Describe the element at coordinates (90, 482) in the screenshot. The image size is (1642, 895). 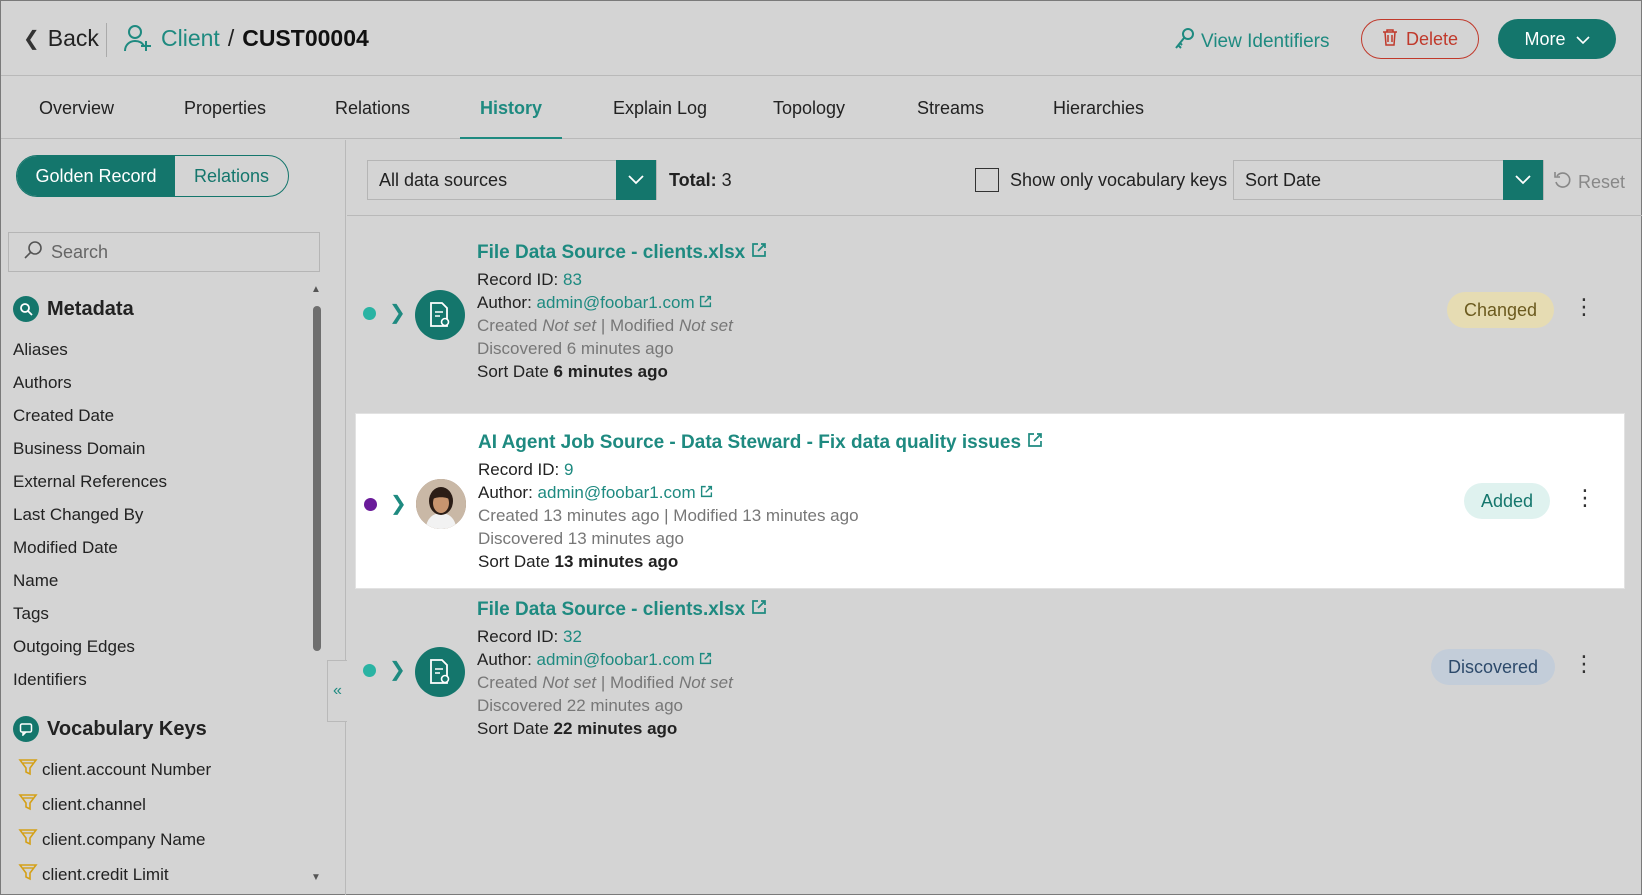
I see `metadata-item: External References` at that location.